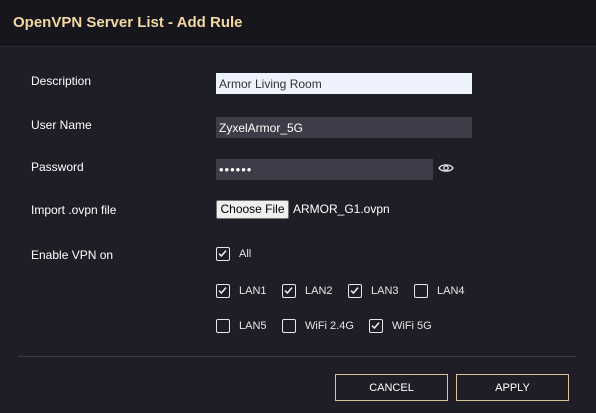  What do you see at coordinates (319, 291) in the screenshot?
I see `checkbox-lan2-label: LAN2` at bounding box center [319, 291].